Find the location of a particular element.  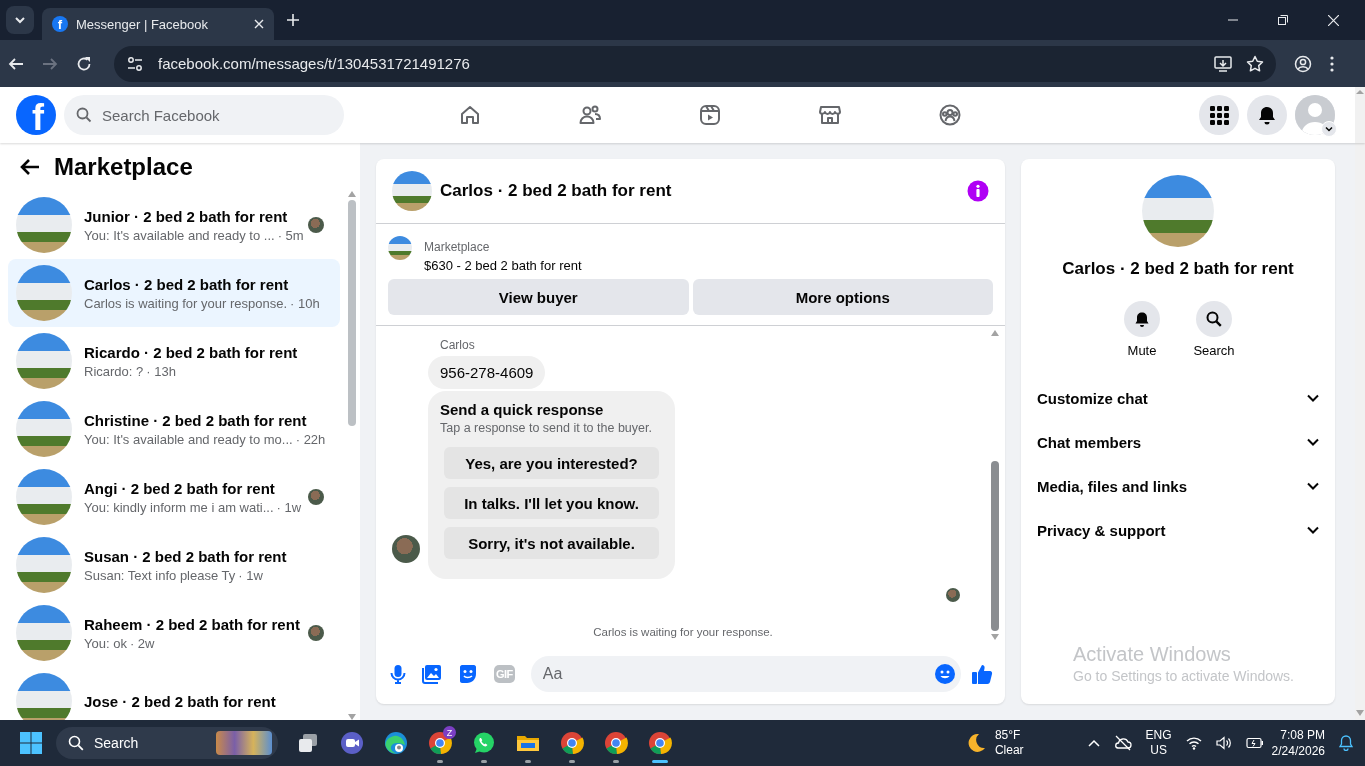

cloud-off-icon is located at coordinates (1122, 743).